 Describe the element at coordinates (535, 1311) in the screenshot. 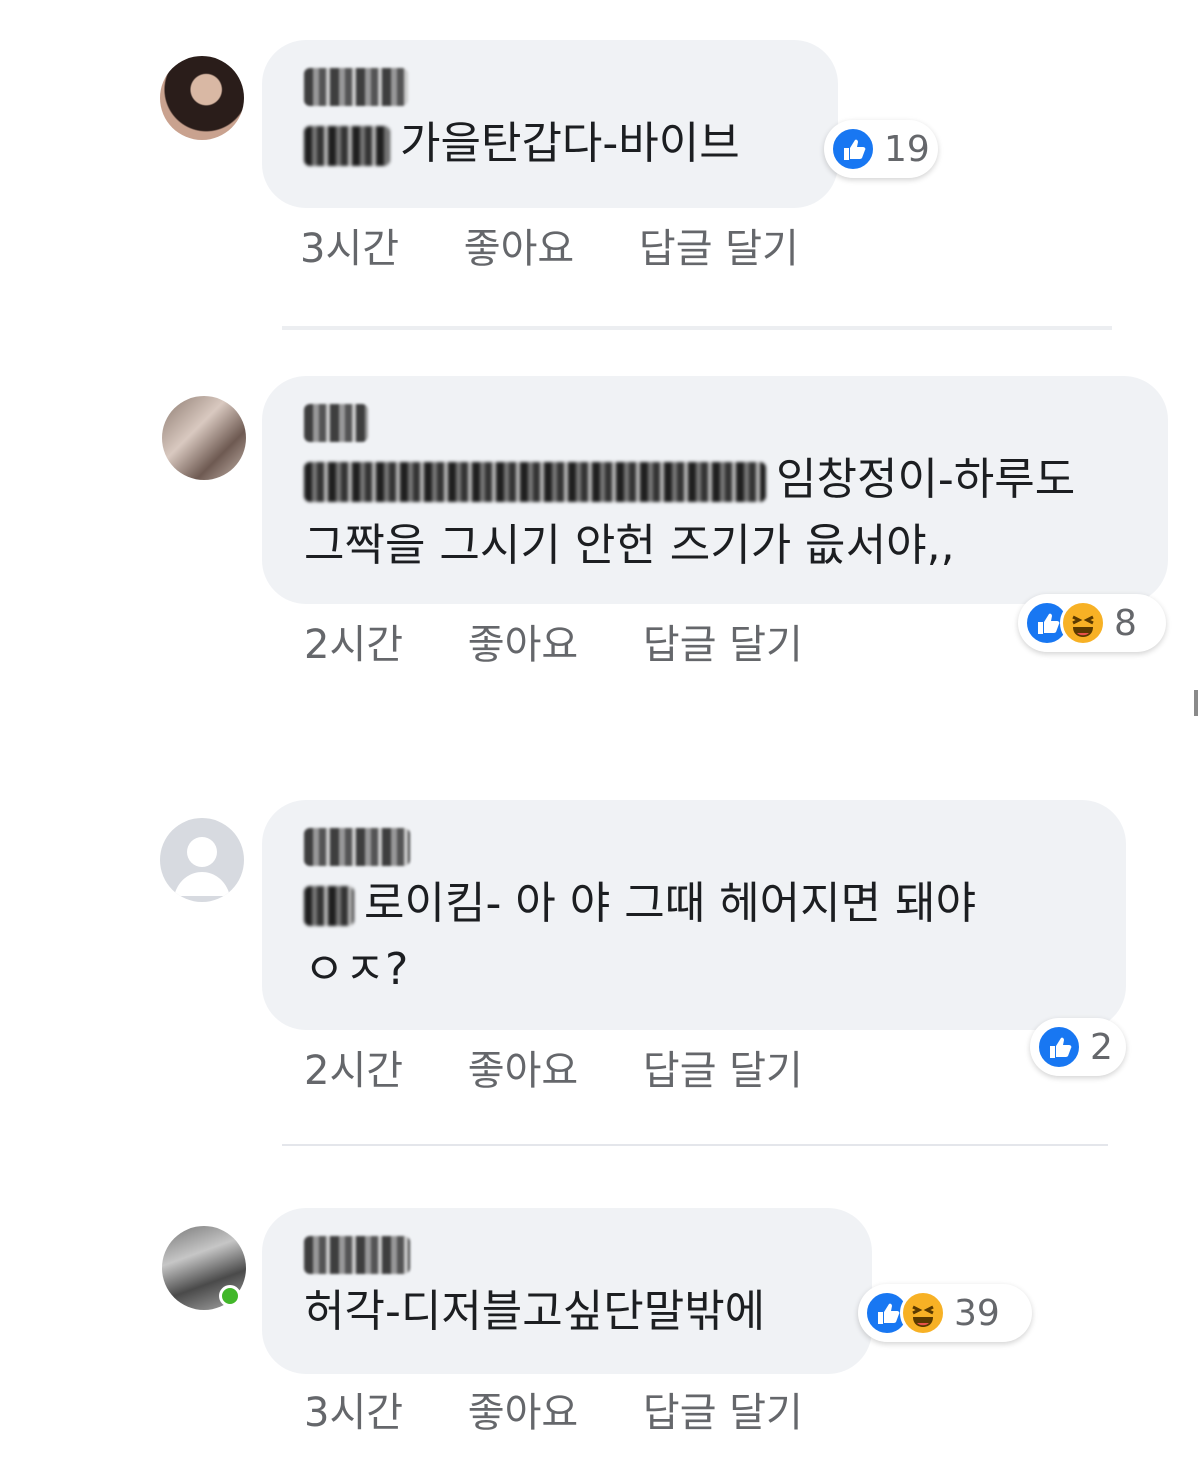

I see `comment-text: 허각-디저블고싶단말밖에` at that location.